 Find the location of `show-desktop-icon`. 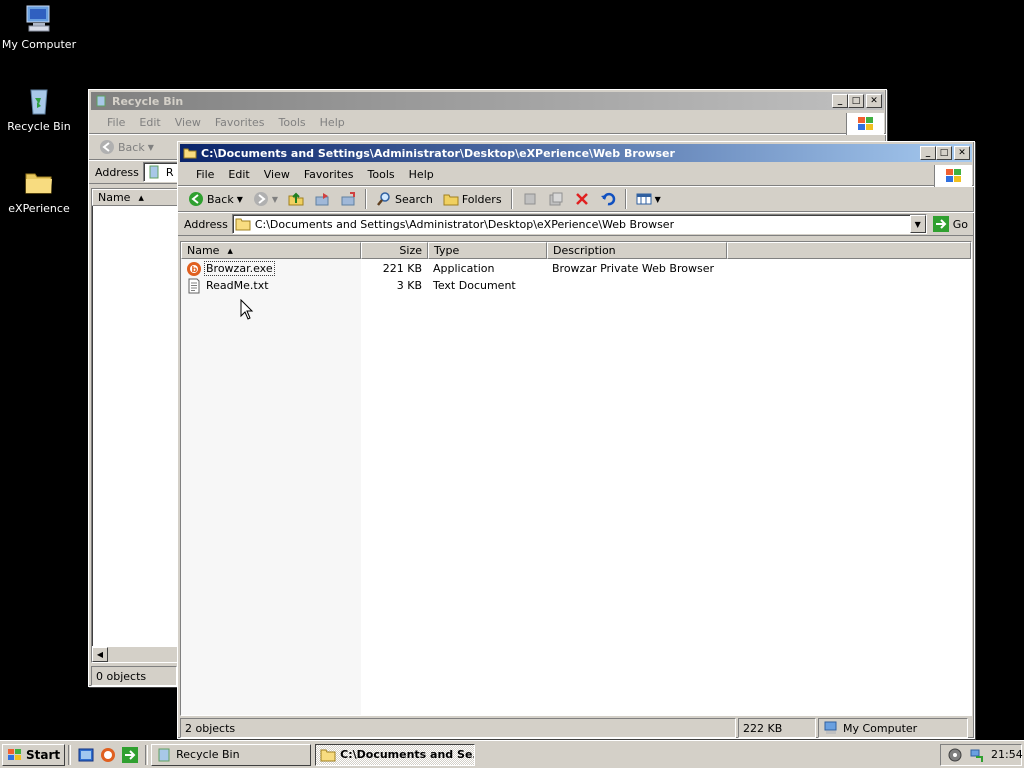

show-desktop-icon is located at coordinates (86, 755).